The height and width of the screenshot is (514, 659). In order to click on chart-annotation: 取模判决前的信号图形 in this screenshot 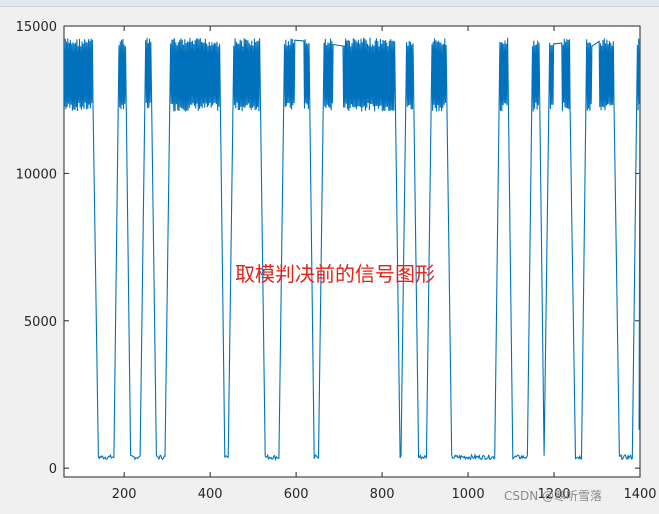, I will do `click(335, 274)`.